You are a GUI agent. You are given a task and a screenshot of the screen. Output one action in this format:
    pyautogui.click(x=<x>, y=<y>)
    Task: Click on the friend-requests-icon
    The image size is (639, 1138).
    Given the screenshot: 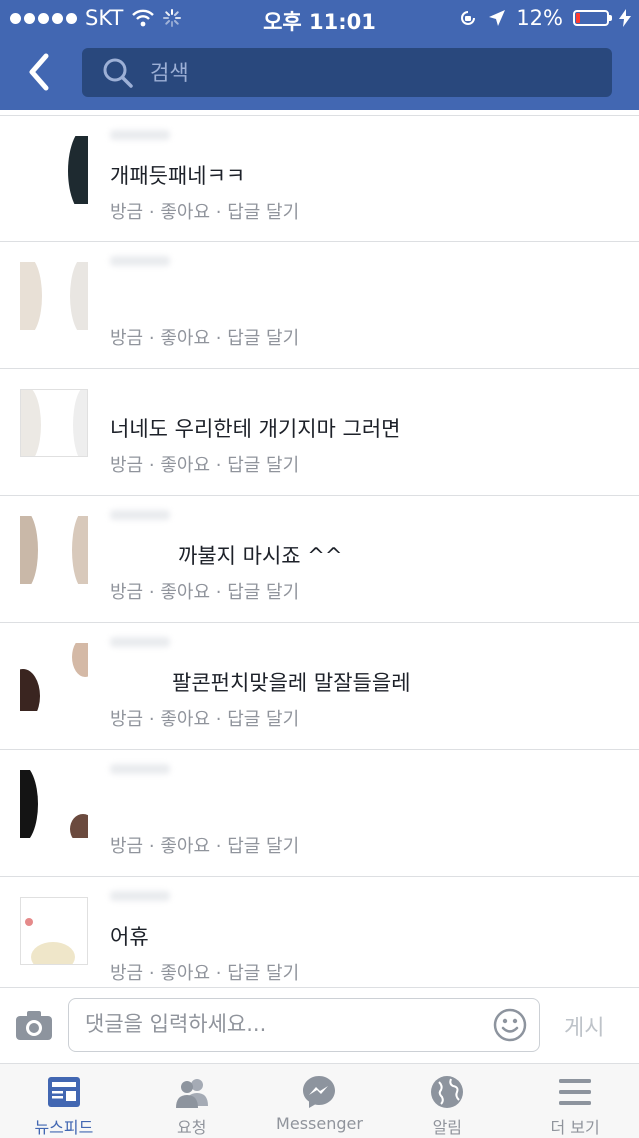 What is the action you would take?
    pyautogui.click(x=191, y=1093)
    